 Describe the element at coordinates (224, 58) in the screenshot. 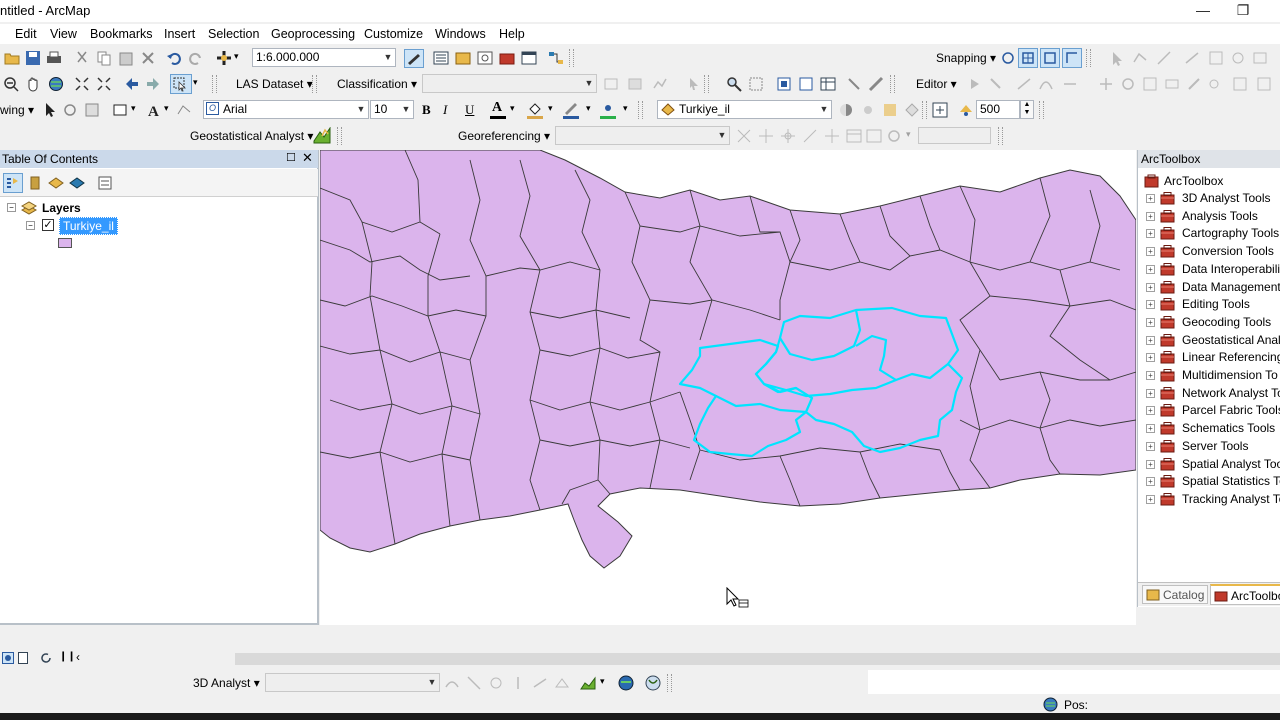

I see `add-data-icon` at that location.